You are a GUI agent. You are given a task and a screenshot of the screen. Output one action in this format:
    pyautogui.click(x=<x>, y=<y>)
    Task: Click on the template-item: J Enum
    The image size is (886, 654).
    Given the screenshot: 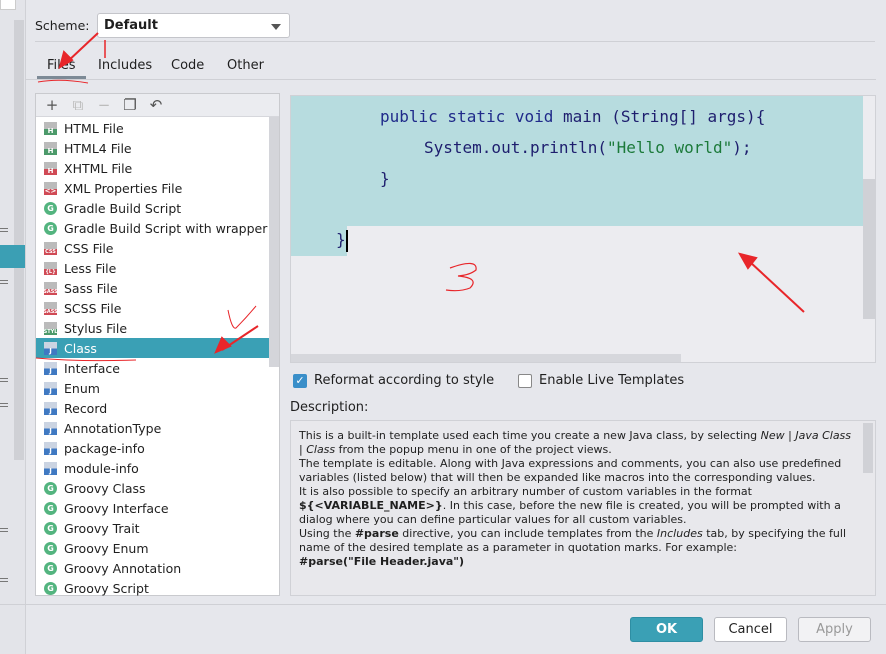 What is the action you would take?
    pyautogui.click(x=152, y=388)
    